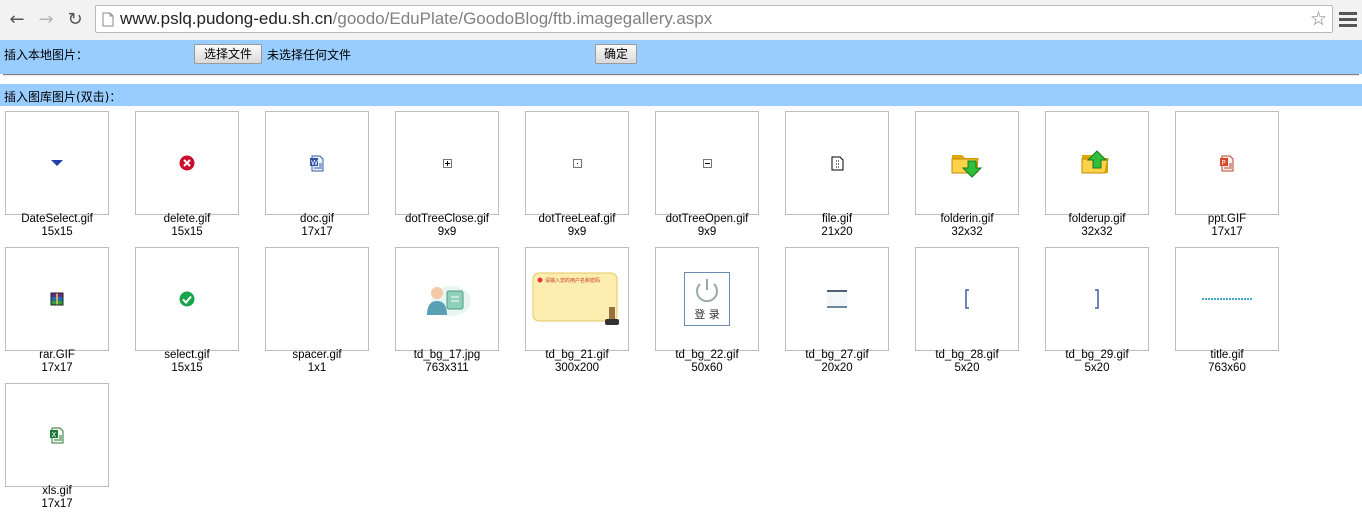  I want to click on image-filename: select.gif, so click(187, 355).